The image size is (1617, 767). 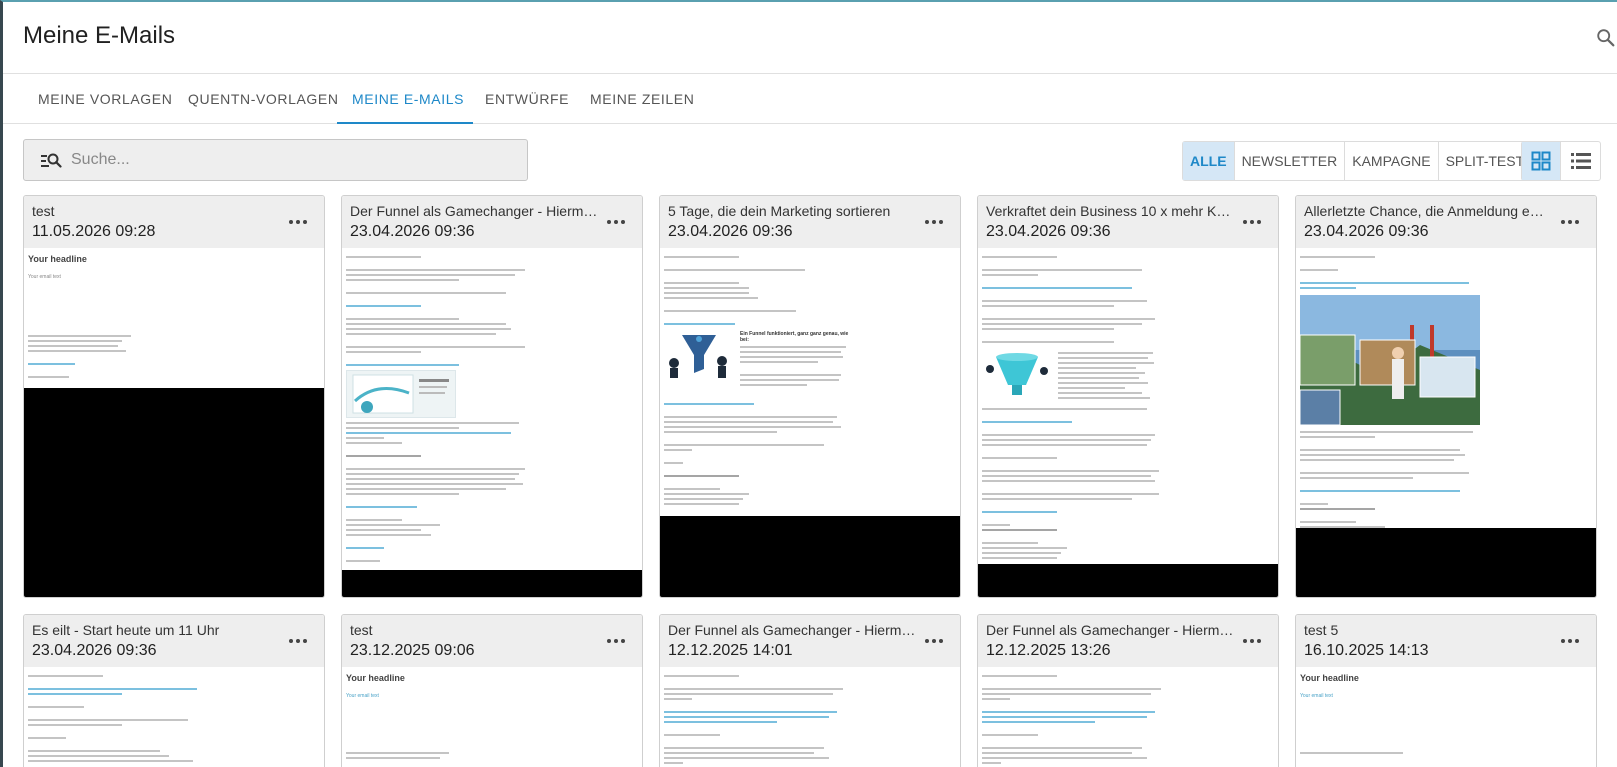 What do you see at coordinates (642, 99) in the screenshot?
I see `tab-meine-zeilen: MEINE ZEILEN` at bounding box center [642, 99].